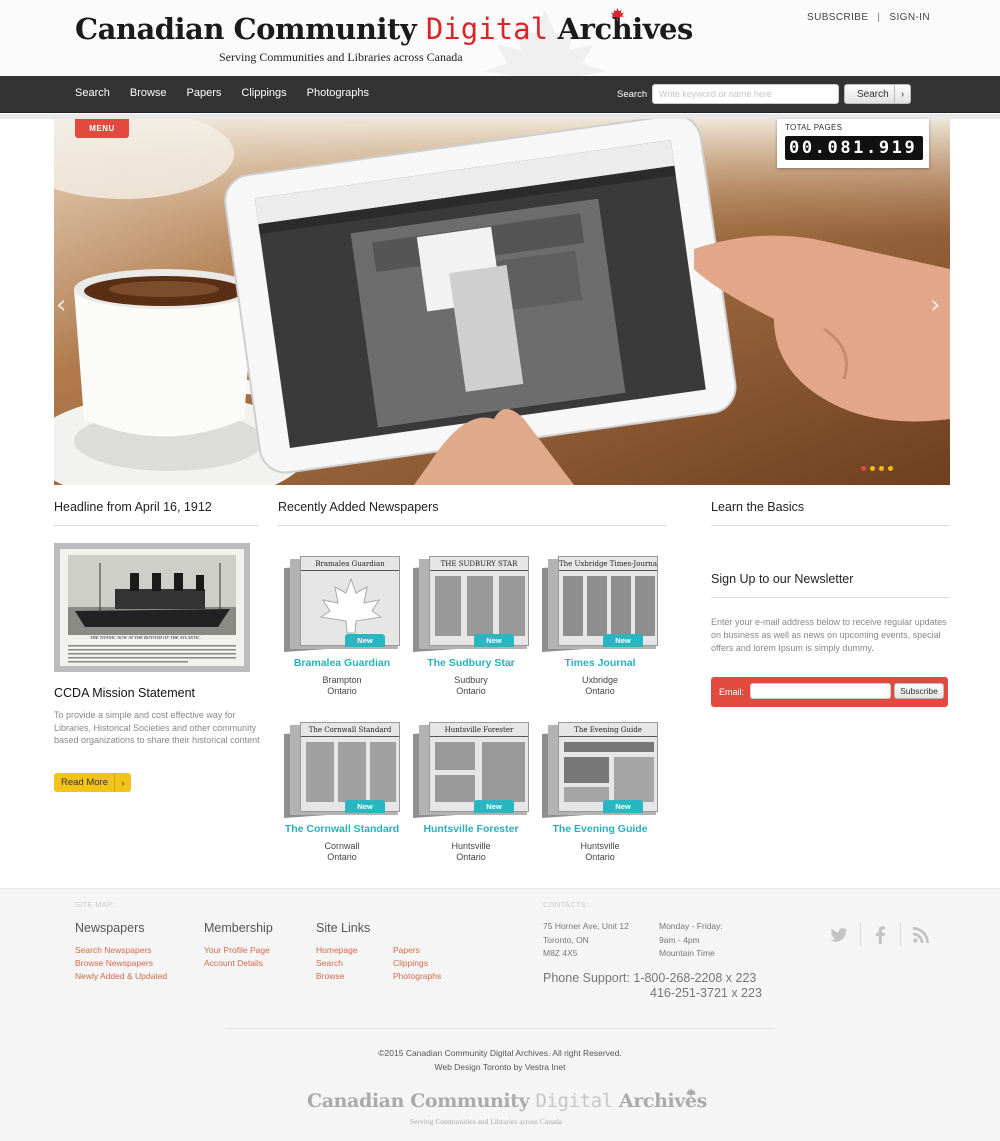 This screenshot has height=1141, width=1000. Describe the element at coordinates (860, 934) in the screenshot. I see `social-divider` at that location.